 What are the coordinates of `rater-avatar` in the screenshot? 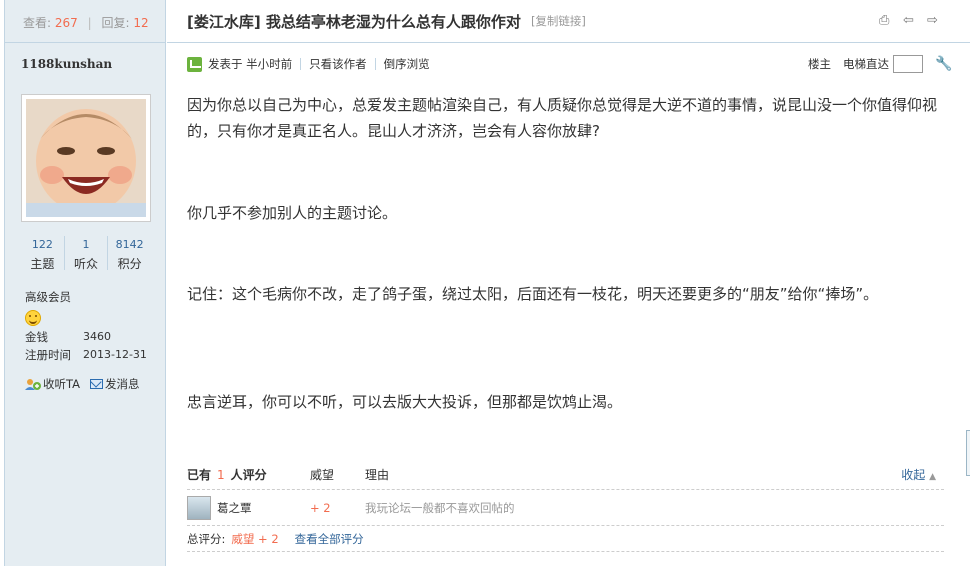 It's located at (199, 507).